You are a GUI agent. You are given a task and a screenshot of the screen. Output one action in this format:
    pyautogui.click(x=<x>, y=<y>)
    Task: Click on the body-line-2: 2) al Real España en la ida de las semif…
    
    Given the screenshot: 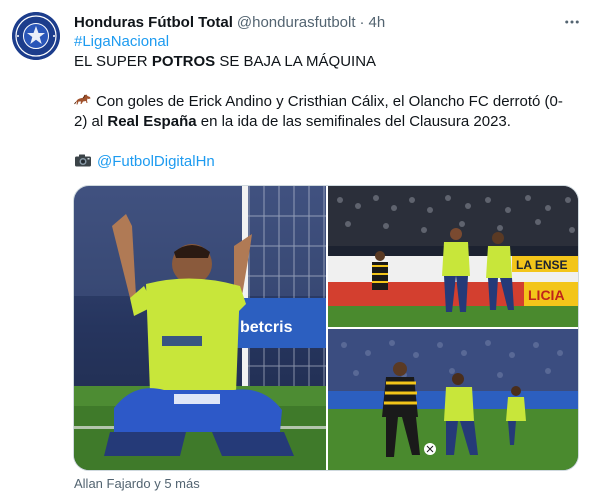 What is the action you would take?
    pyautogui.click(x=330, y=122)
    